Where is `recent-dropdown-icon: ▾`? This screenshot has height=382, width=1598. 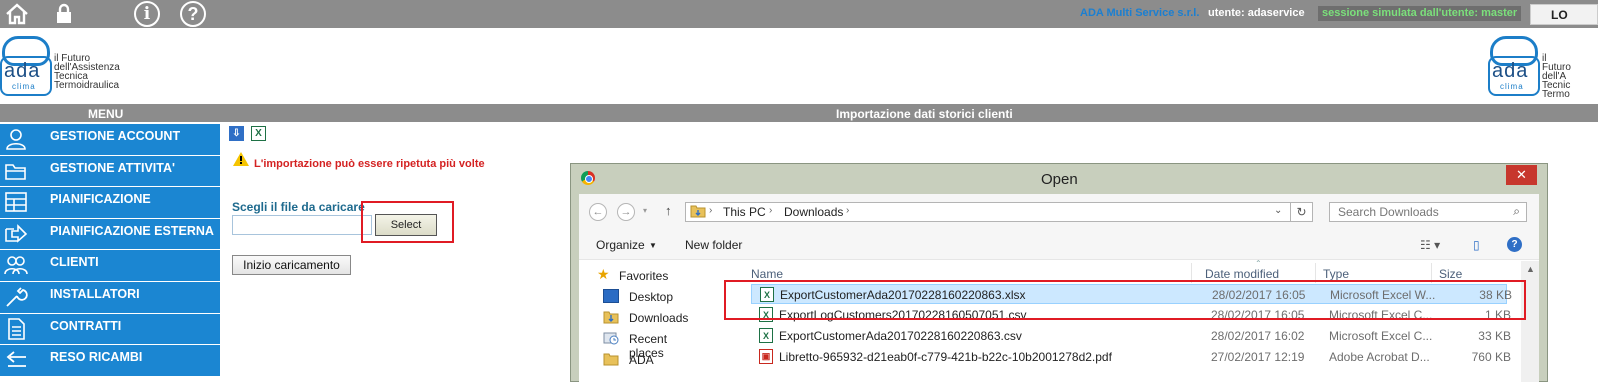 recent-dropdown-icon: ▾ is located at coordinates (645, 210).